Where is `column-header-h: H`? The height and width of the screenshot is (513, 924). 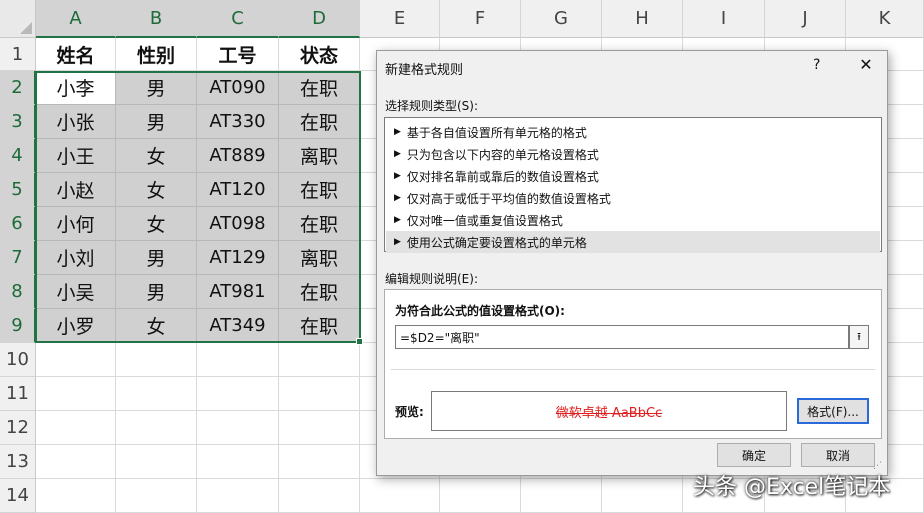 column-header-h: H is located at coordinates (642, 19).